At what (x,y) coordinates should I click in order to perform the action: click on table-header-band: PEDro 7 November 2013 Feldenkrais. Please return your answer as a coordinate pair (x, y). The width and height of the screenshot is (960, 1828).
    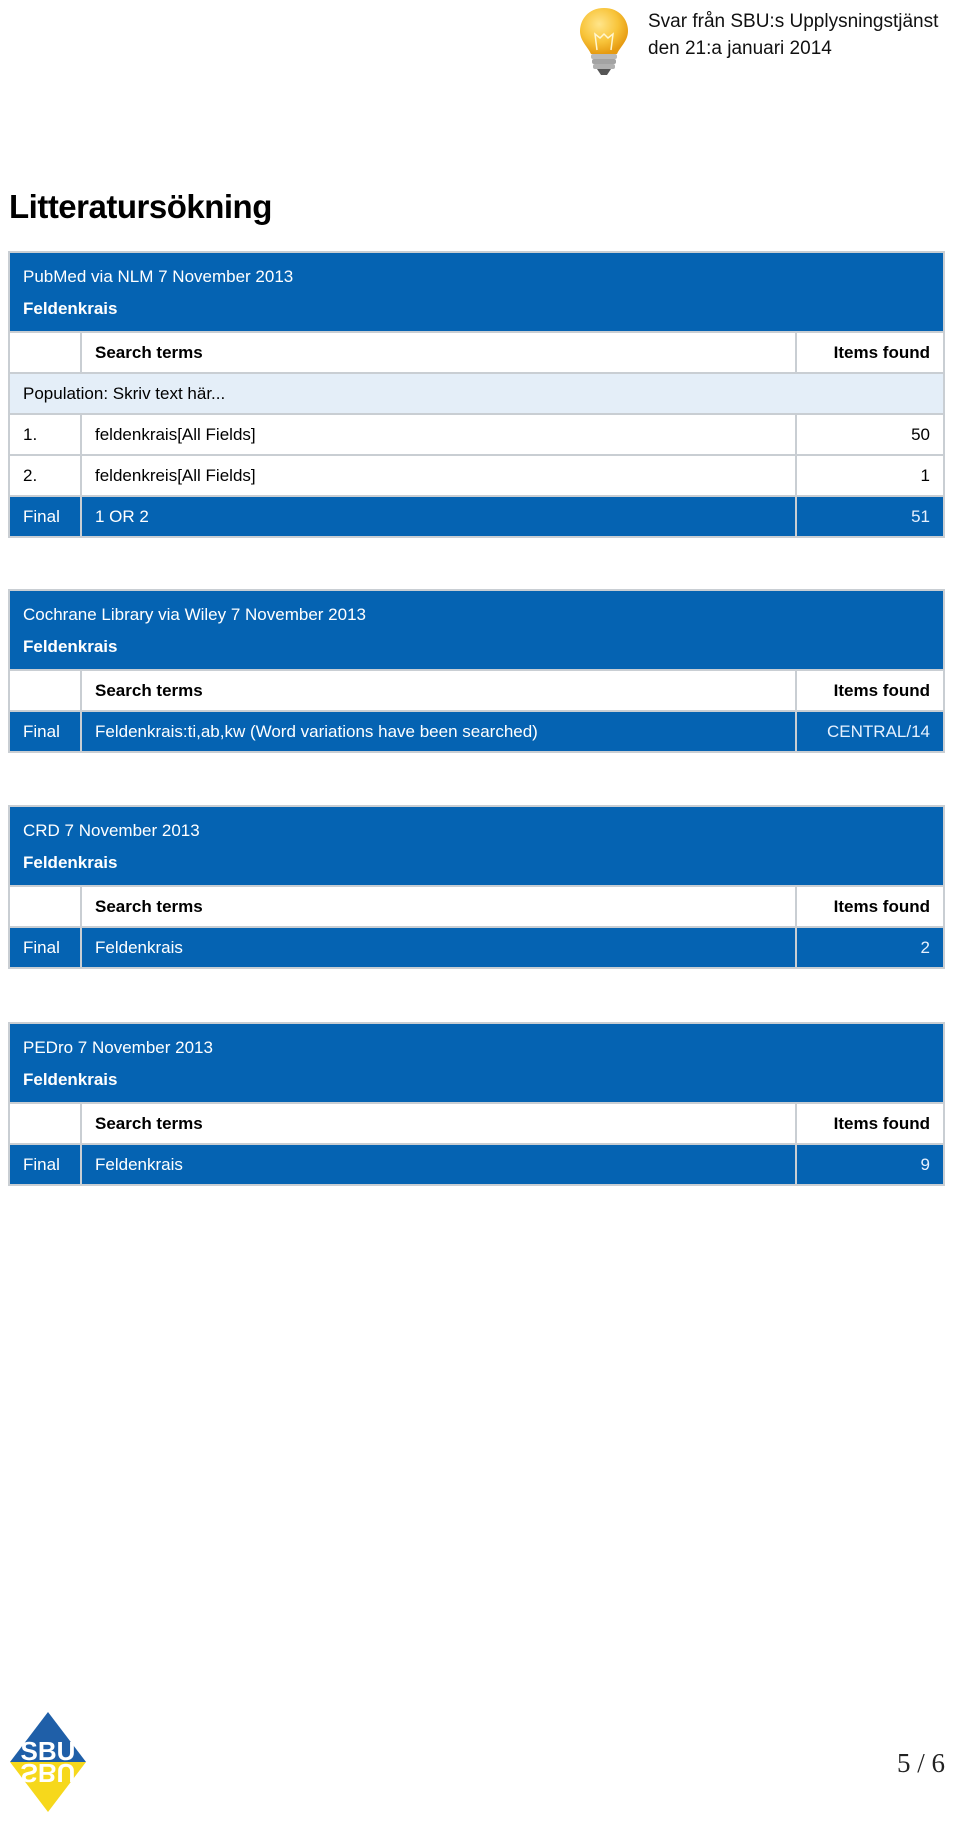
    Looking at the image, I should click on (476, 1063).